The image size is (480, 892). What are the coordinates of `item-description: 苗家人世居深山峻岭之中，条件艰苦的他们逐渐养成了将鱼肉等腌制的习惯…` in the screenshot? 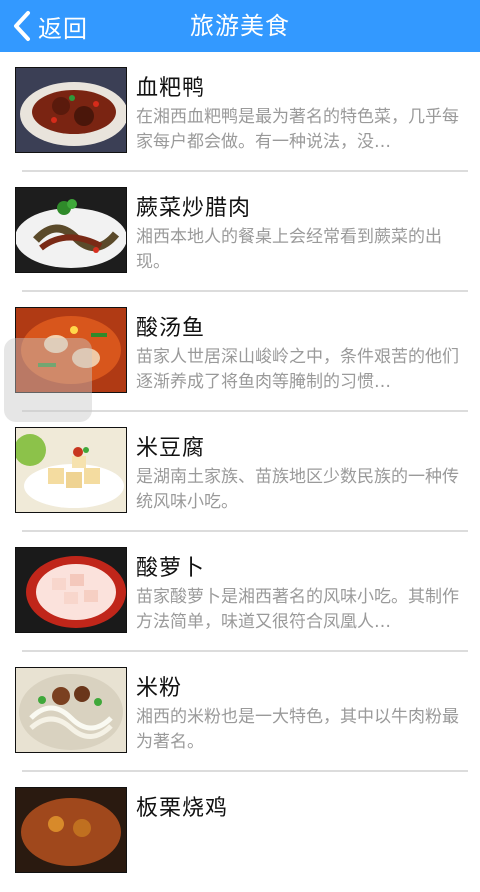 It's located at (297, 369).